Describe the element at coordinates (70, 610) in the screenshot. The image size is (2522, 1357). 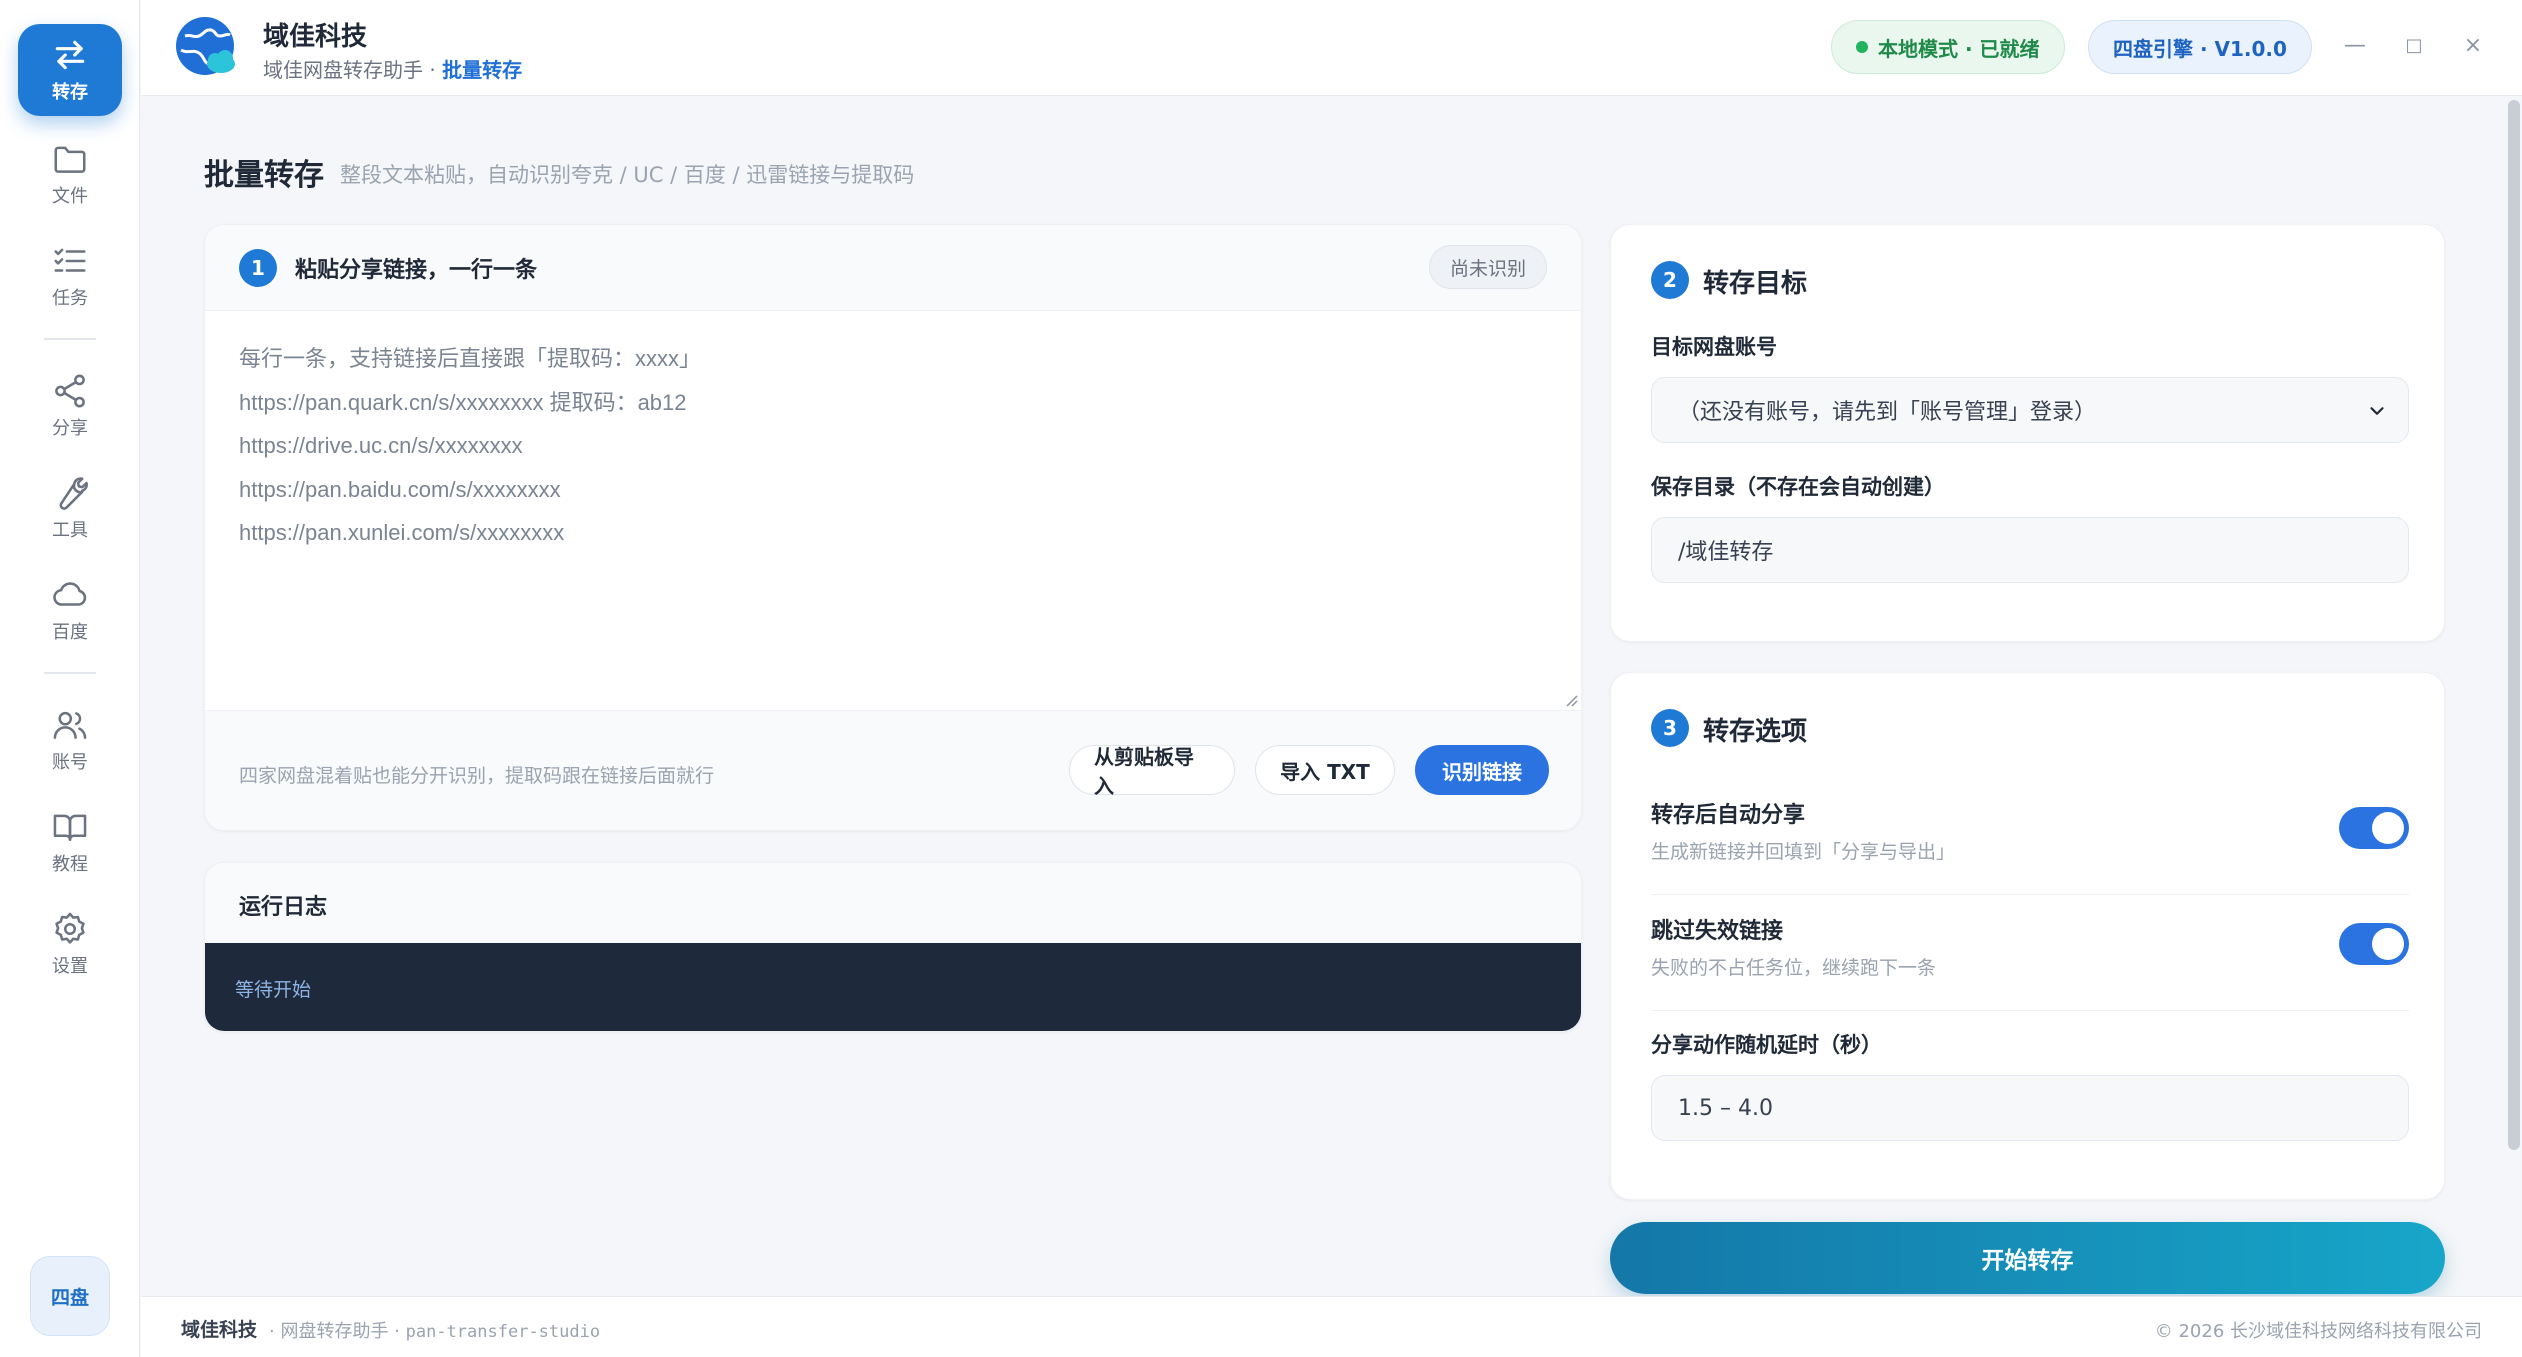
I see `sidebar-item-baidu: 百度` at that location.